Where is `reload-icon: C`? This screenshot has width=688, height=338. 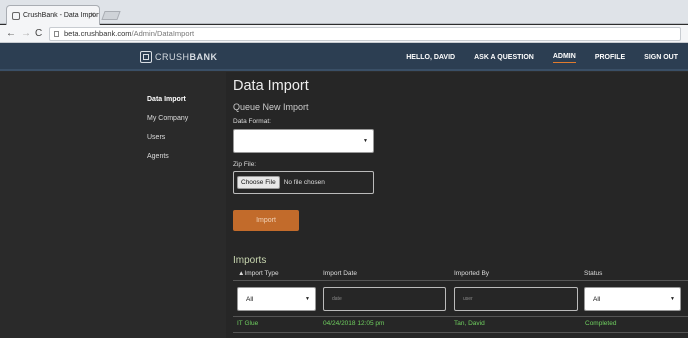
reload-icon: C is located at coordinates (38, 34).